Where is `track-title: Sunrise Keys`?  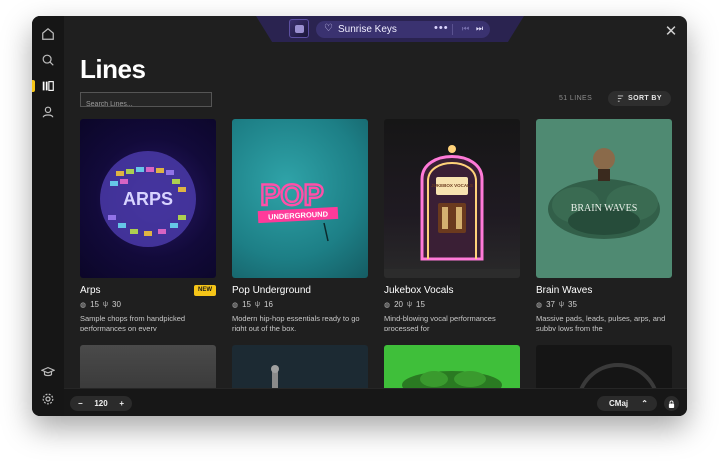
track-title: Sunrise Keys is located at coordinates (367, 29).